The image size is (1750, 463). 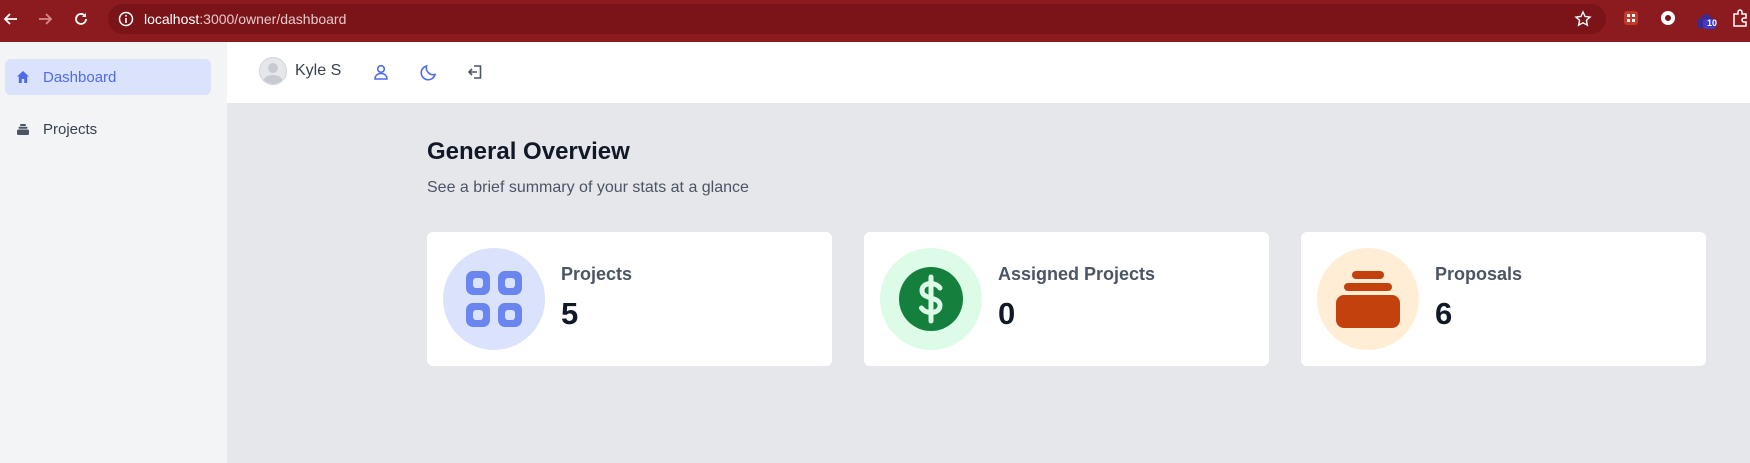 I want to click on grid-icon, so click(x=494, y=299).